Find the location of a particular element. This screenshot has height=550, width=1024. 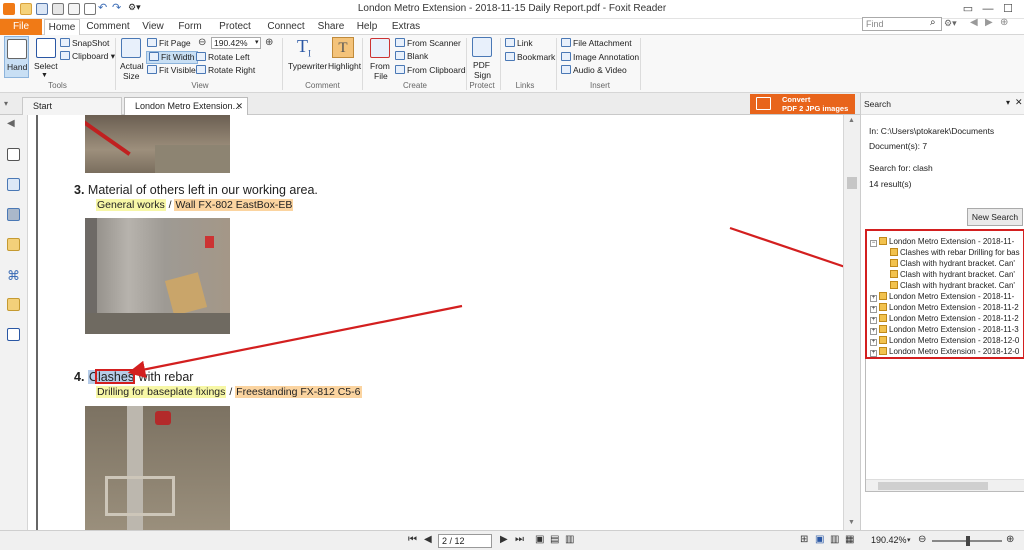

blank-button: Blank is located at coordinates (411, 56).